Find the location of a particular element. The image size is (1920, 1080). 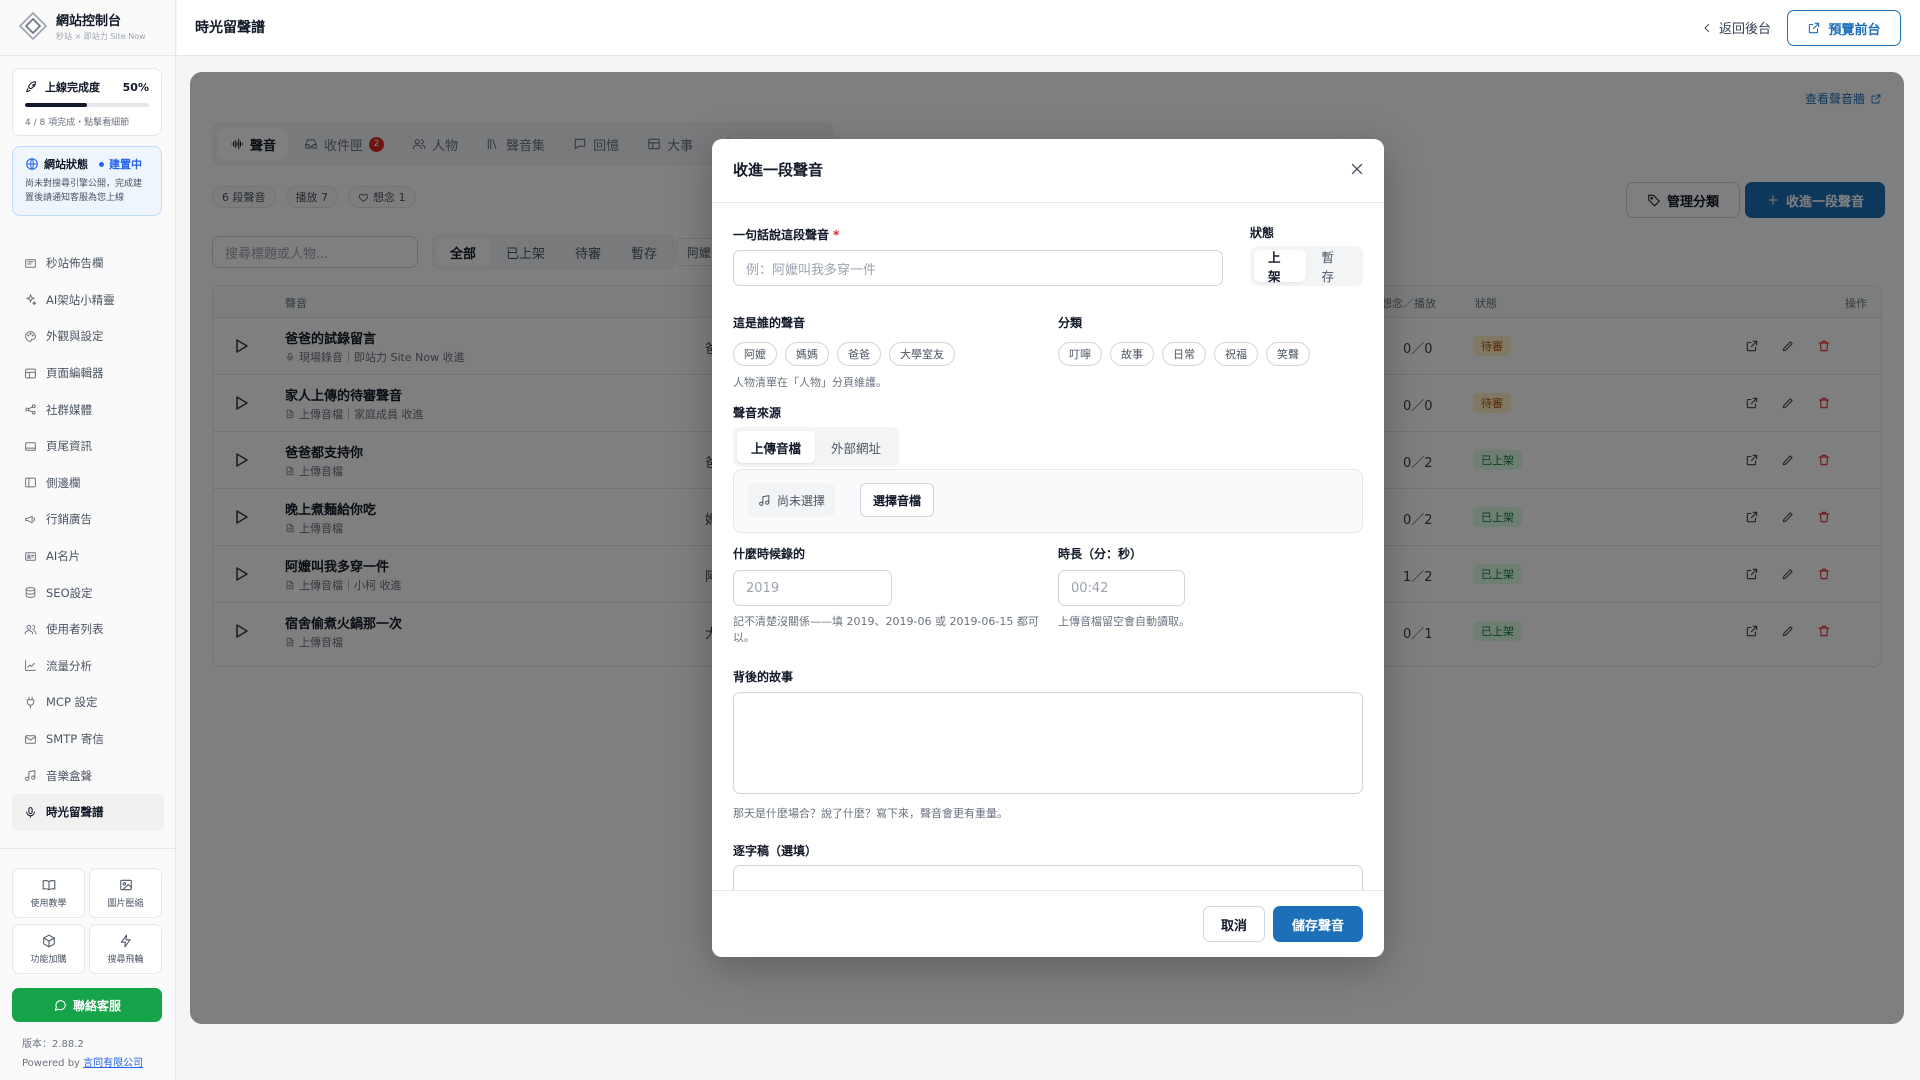

chevron-left-icon is located at coordinates (1706, 27).